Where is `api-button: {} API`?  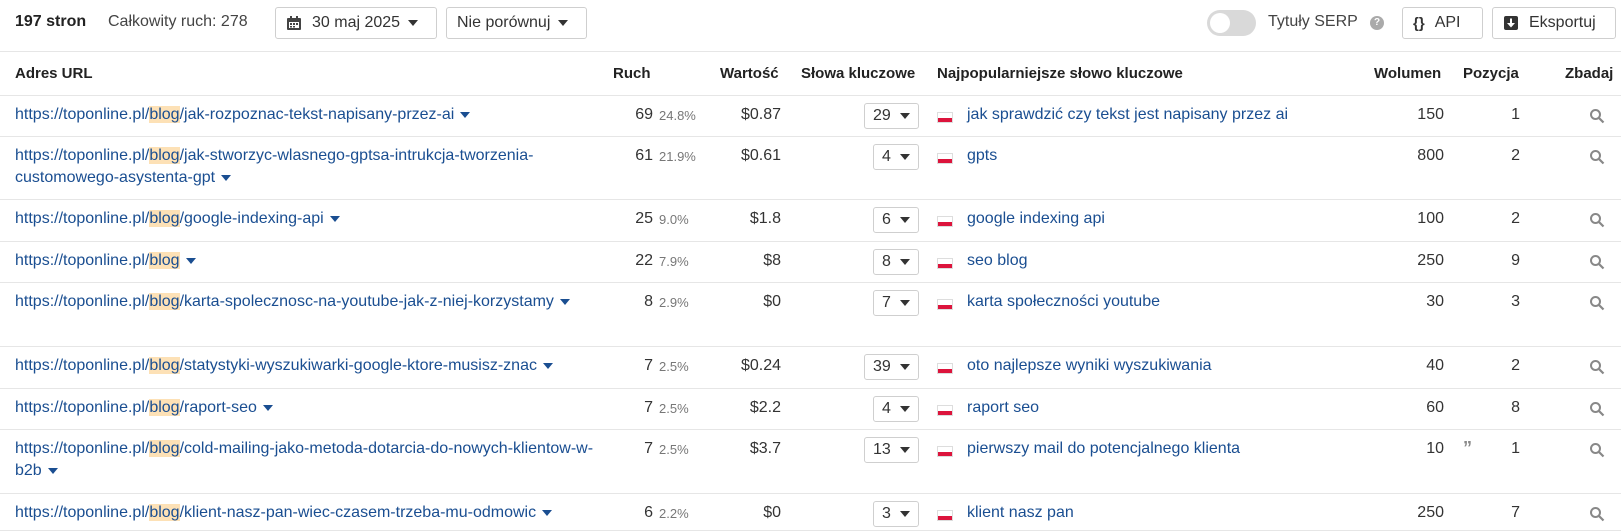 api-button: {} API is located at coordinates (1442, 23).